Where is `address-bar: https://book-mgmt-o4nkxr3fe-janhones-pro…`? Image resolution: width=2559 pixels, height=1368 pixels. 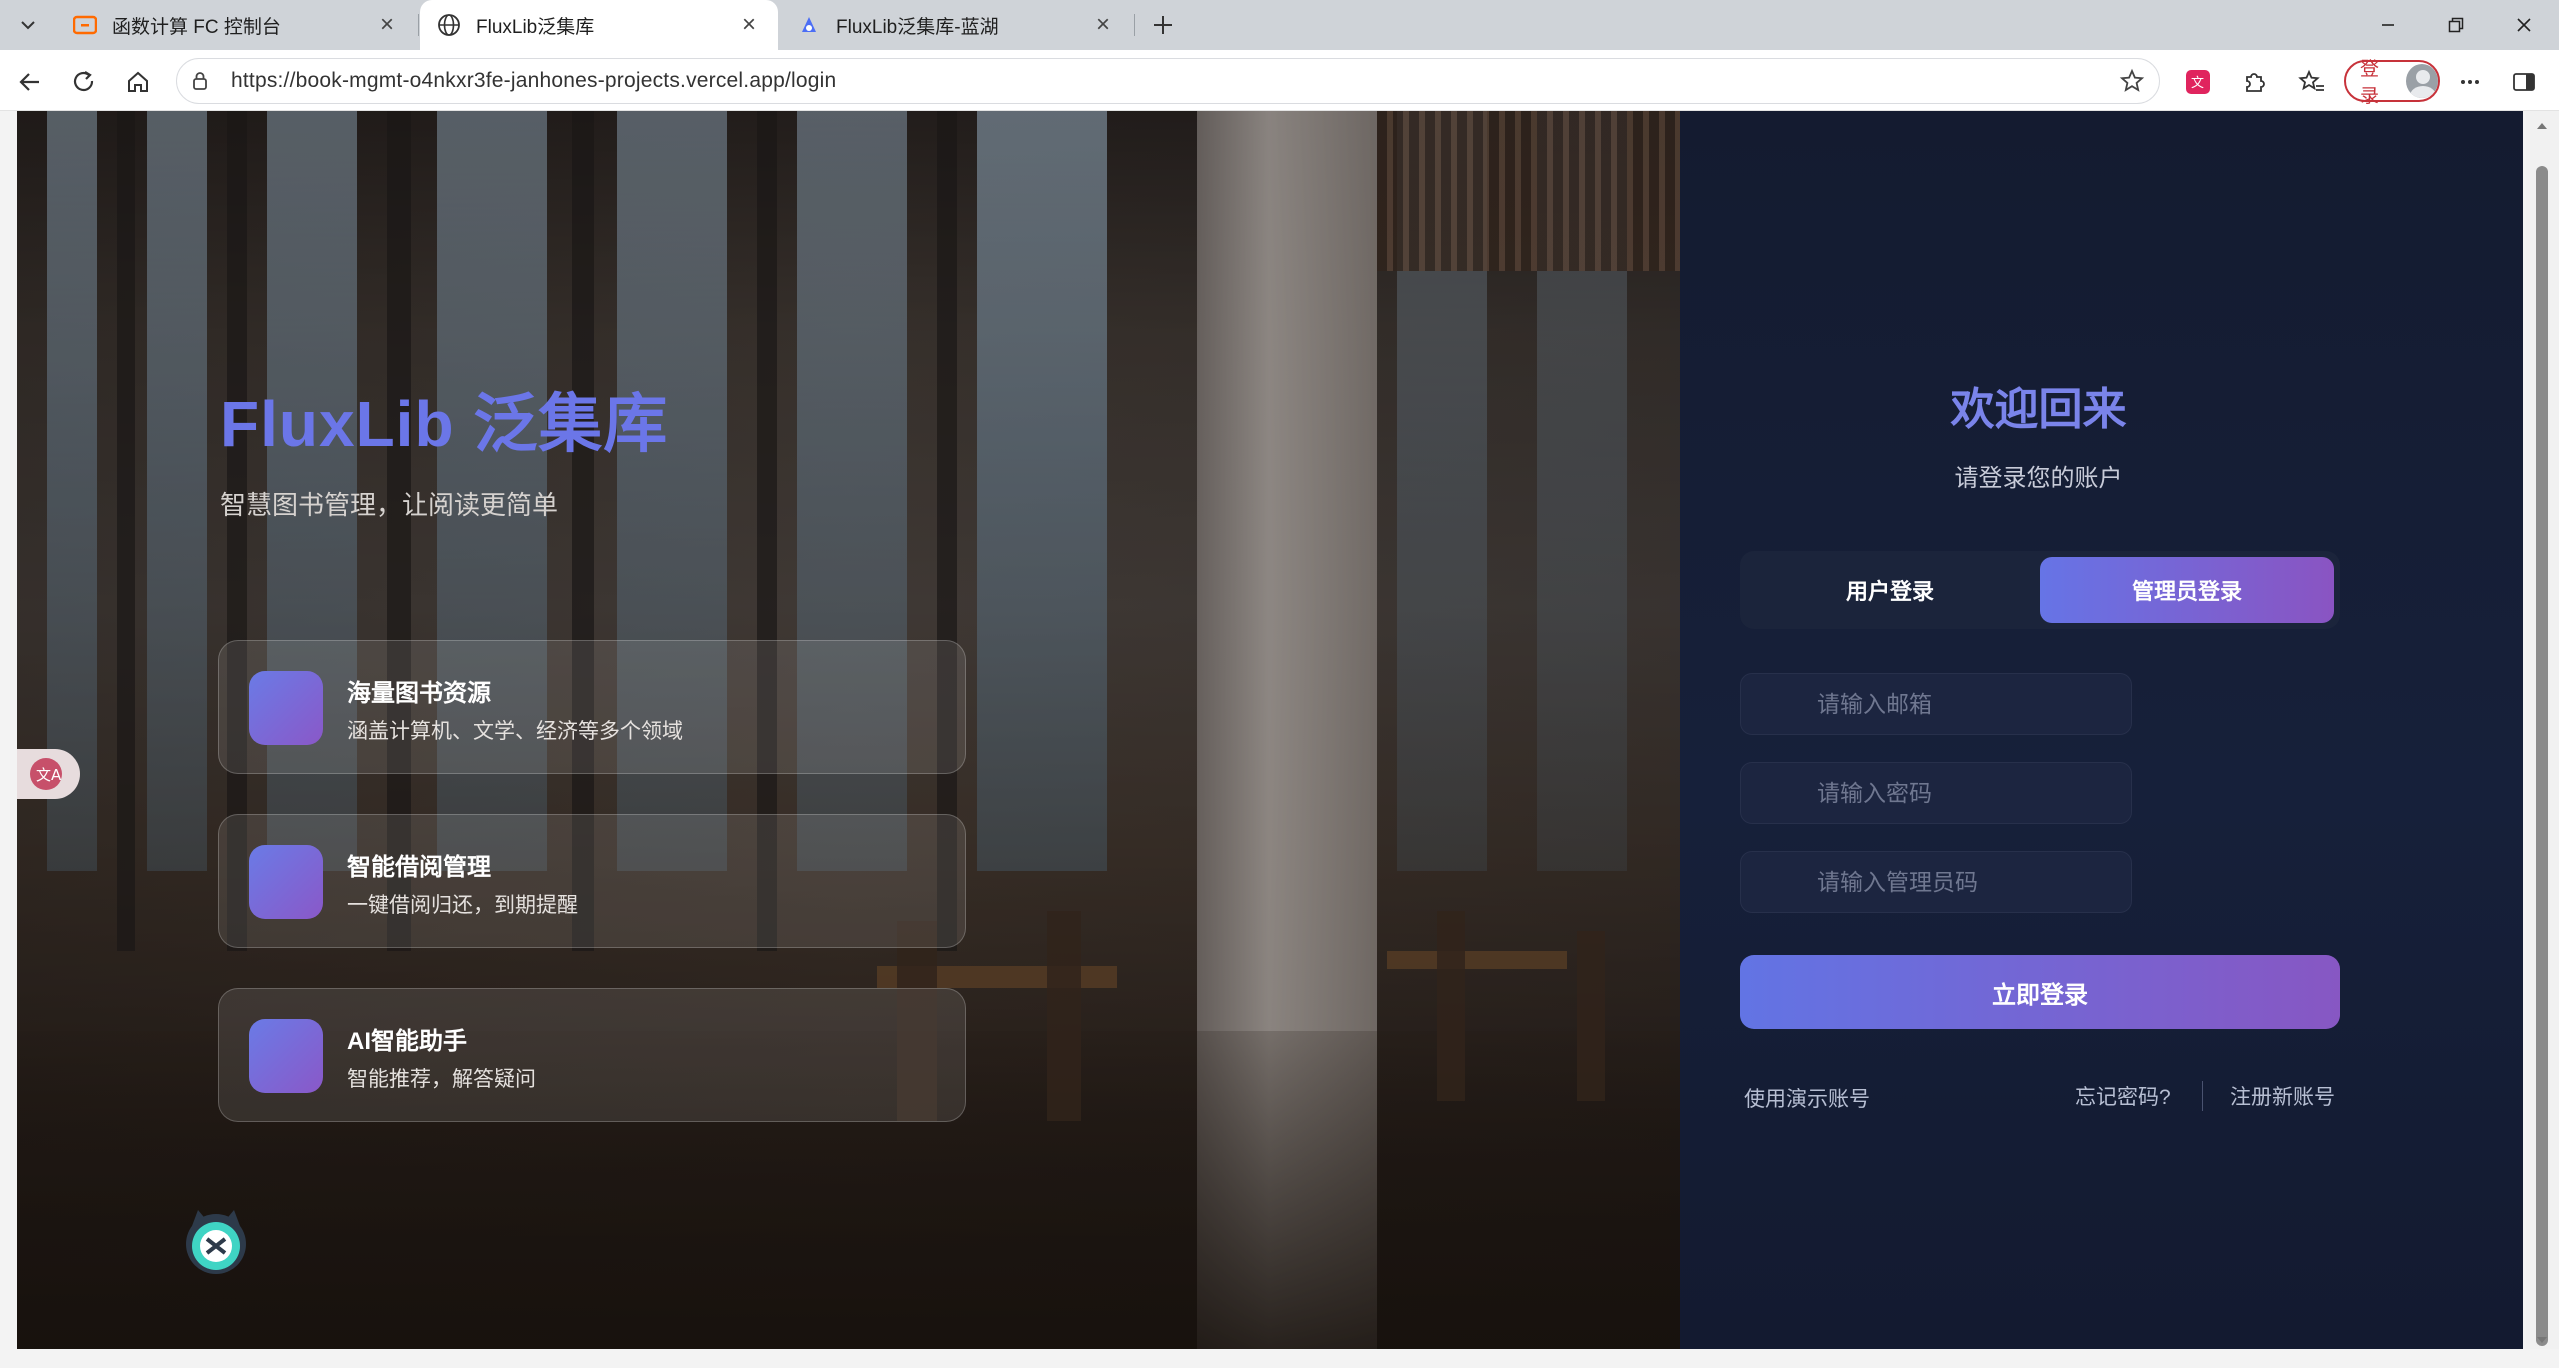 address-bar: https://book-mgmt-o4nkxr3fe-janhones-pro… is located at coordinates (1168, 81).